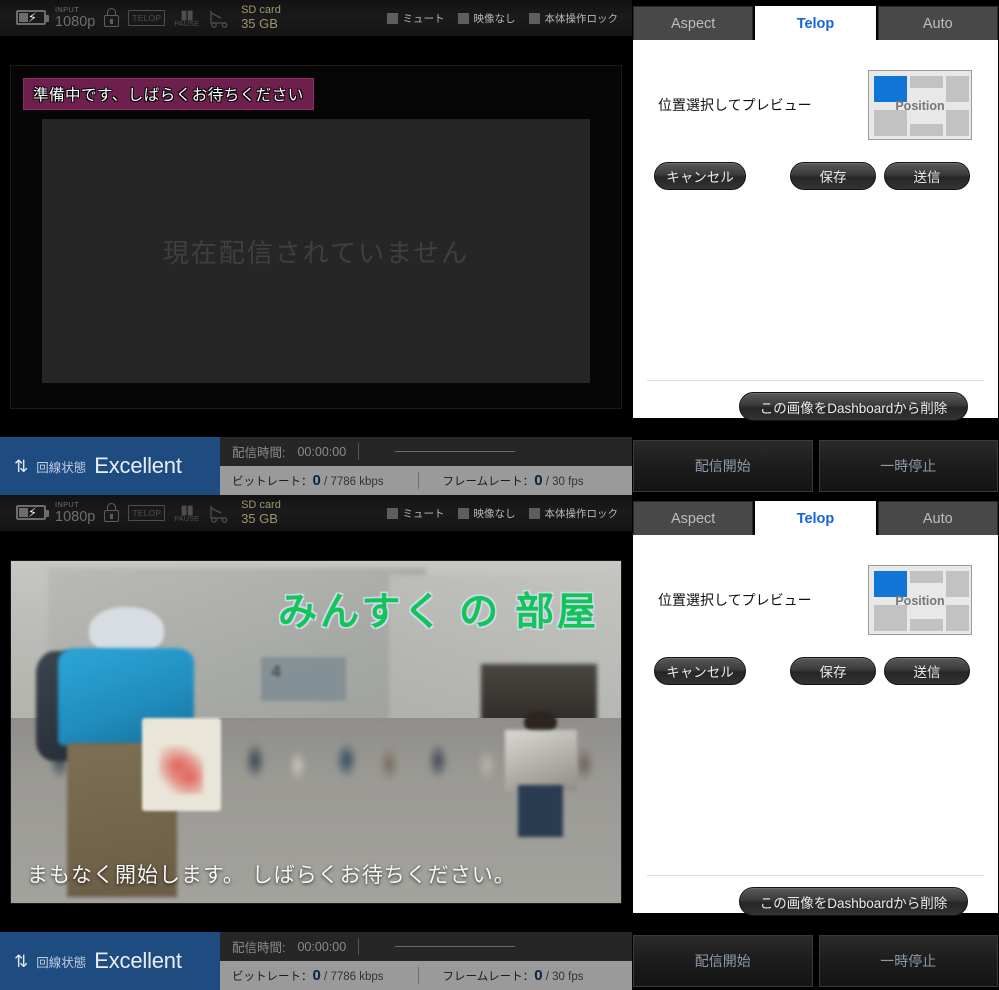 This screenshot has height=990, width=999. What do you see at coordinates (110, 961) in the screenshot?
I see `line-state-box: ⇅ 回線状態 Excellent` at bounding box center [110, 961].